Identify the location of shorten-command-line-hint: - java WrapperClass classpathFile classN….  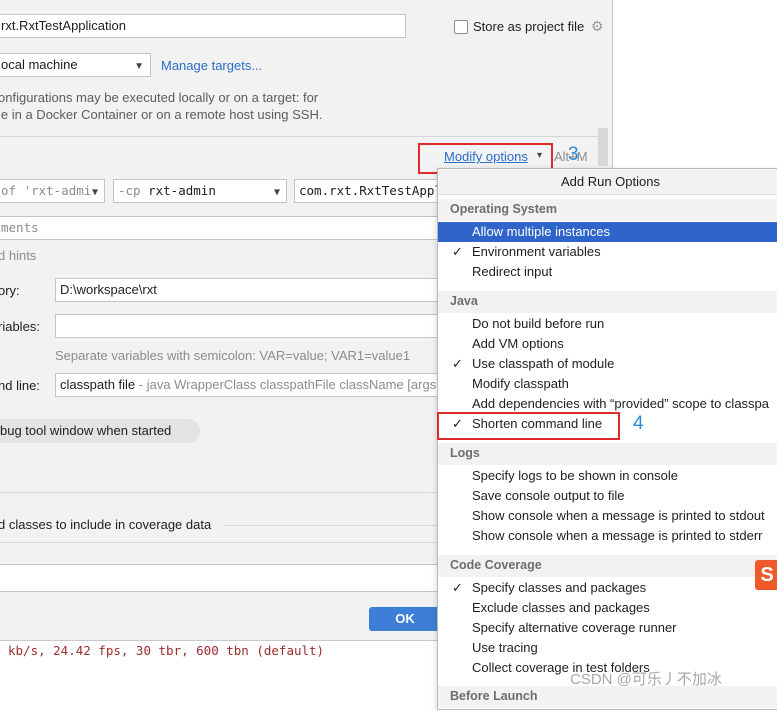
(286, 384).